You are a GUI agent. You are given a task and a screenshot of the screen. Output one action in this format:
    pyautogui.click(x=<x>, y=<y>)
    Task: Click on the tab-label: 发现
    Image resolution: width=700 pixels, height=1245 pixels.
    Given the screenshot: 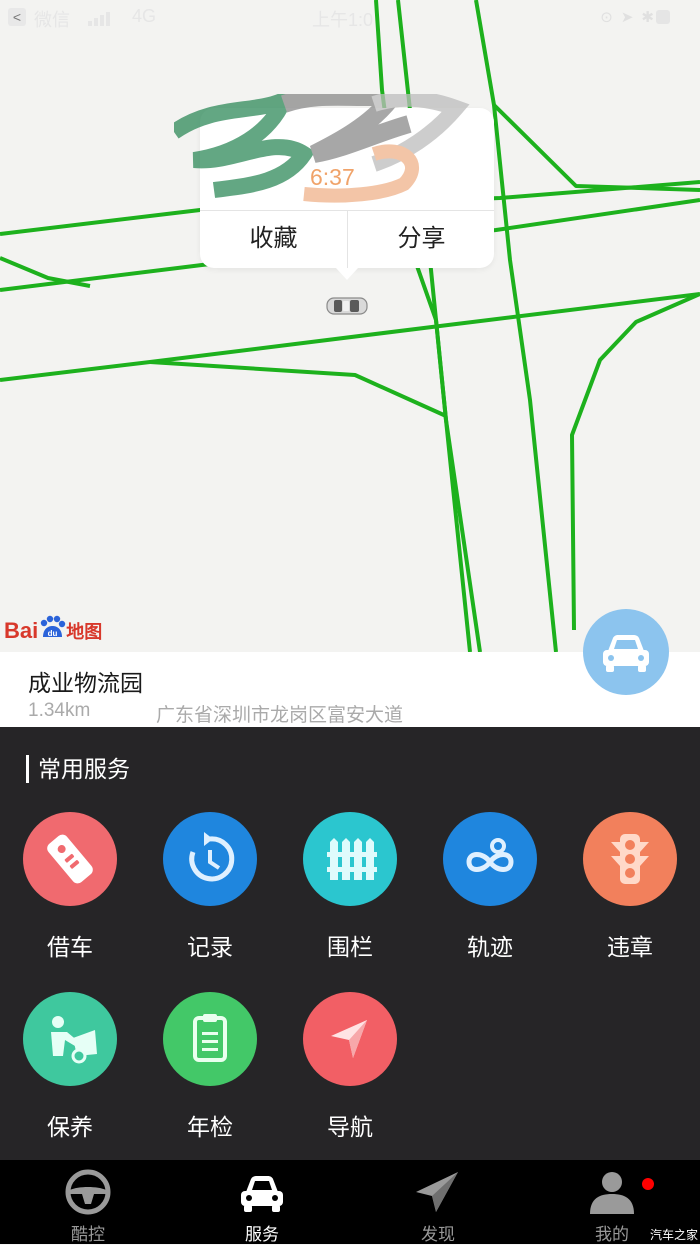 What is the action you would take?
    pyautogui.click(x=438, y=1234)
    